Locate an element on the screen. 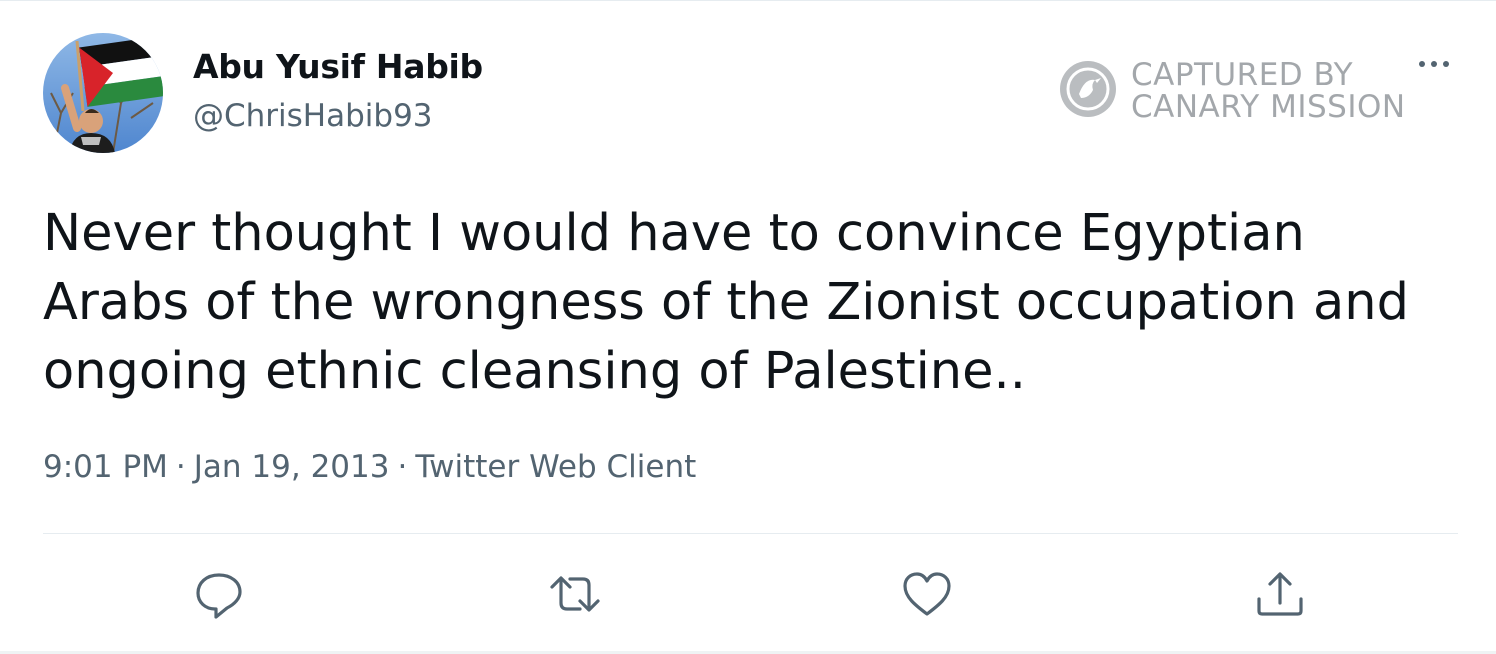  share-button is located at coordinates (1280, 594).